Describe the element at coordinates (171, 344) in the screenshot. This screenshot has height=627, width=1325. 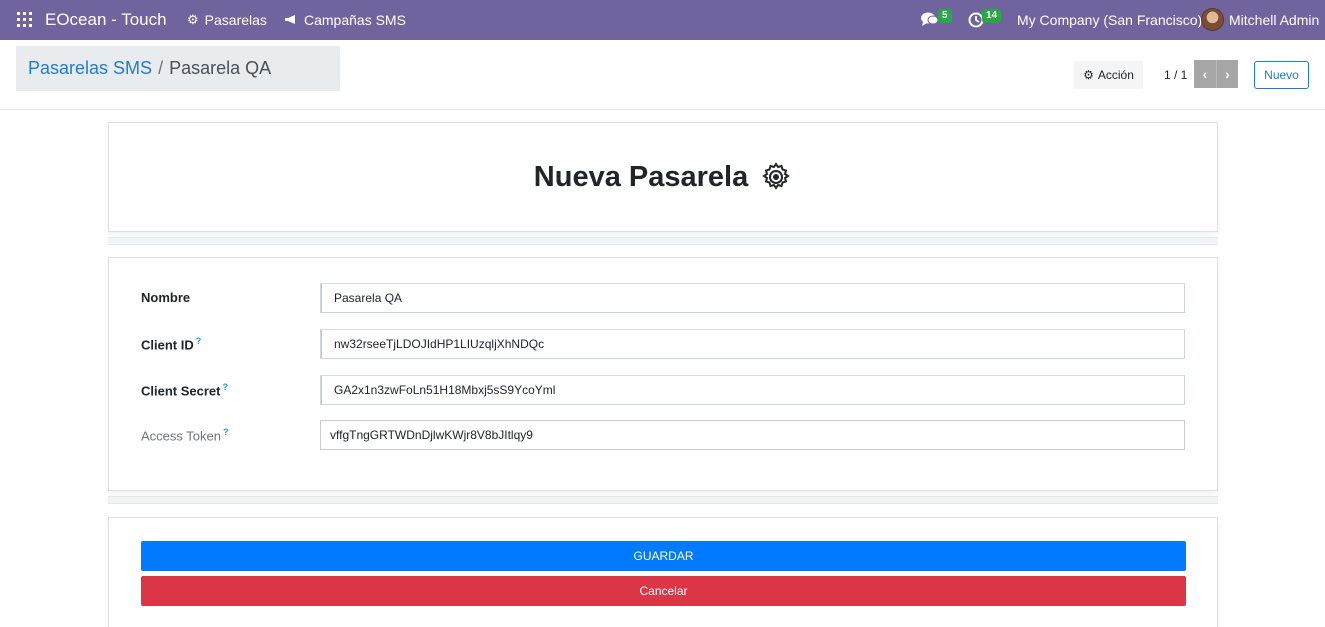
I see `field-label: Client ID?` at that location.